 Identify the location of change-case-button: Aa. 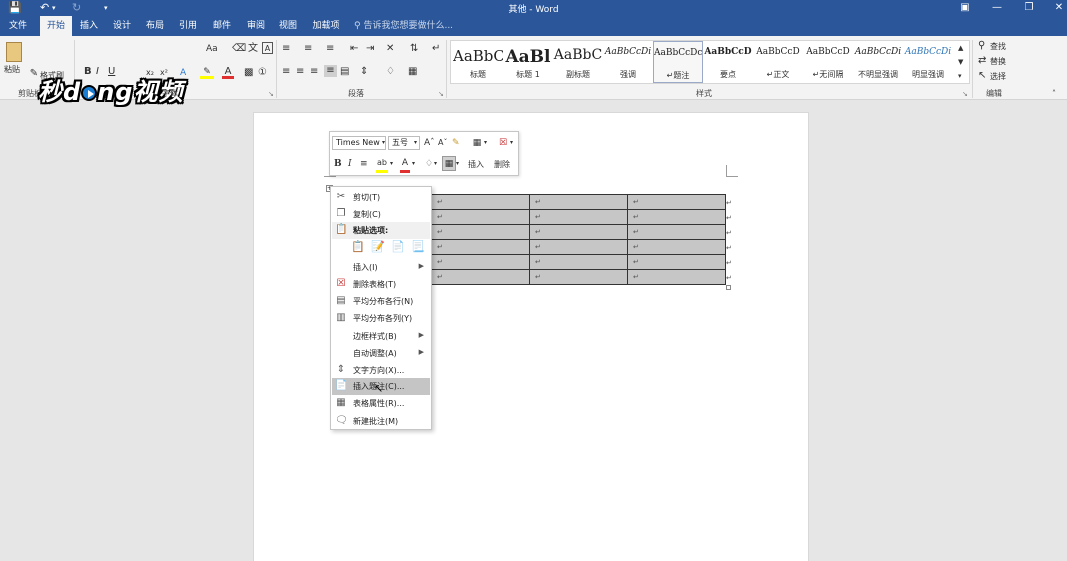
(212, 49).